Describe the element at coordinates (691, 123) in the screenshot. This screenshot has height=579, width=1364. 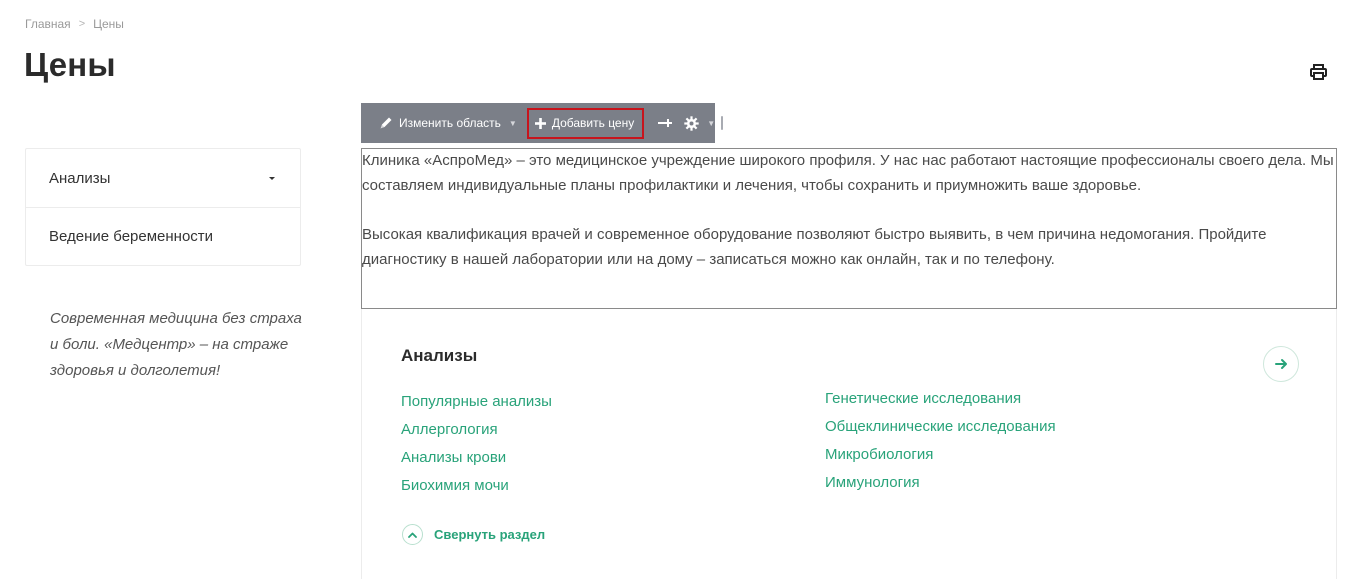
I see `gear-icon` at that location.